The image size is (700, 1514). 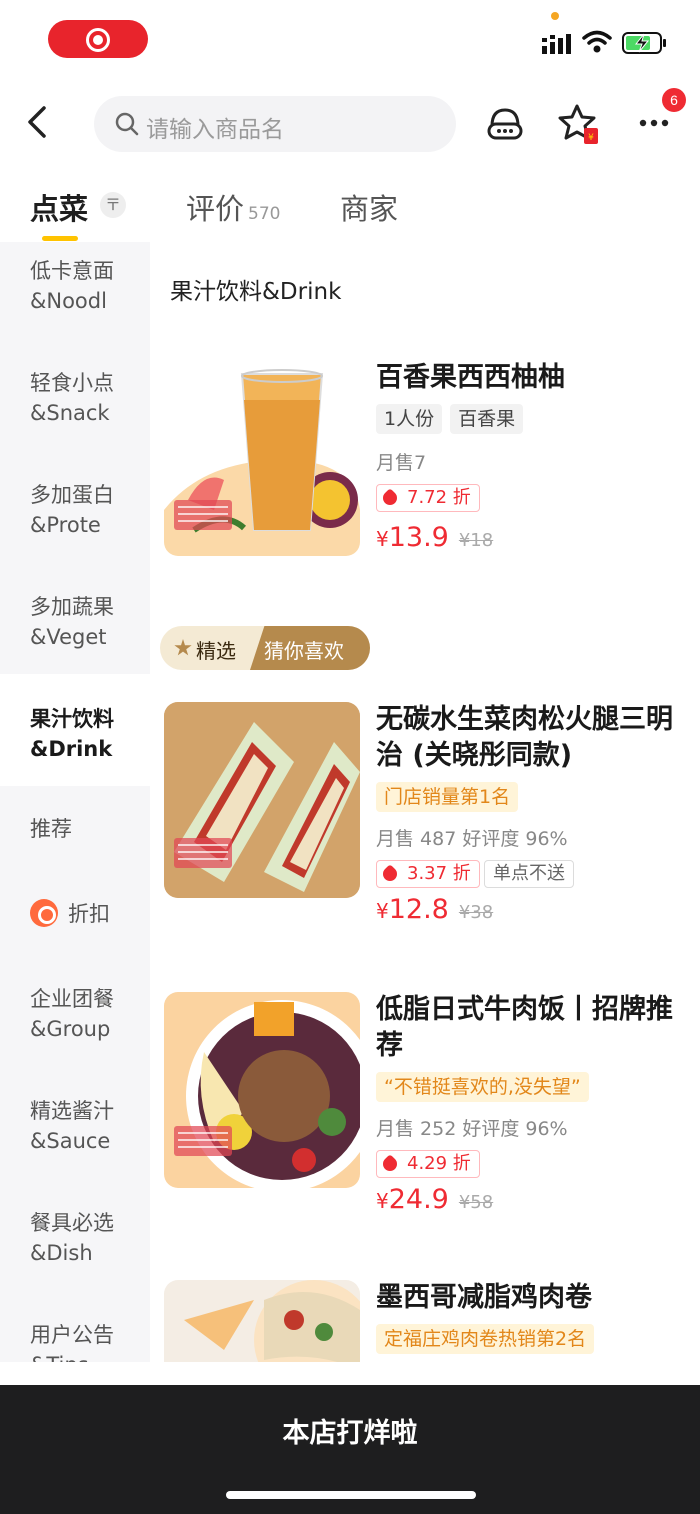 I want to click on price-value: 24.9, so click(x=418, y=1199).